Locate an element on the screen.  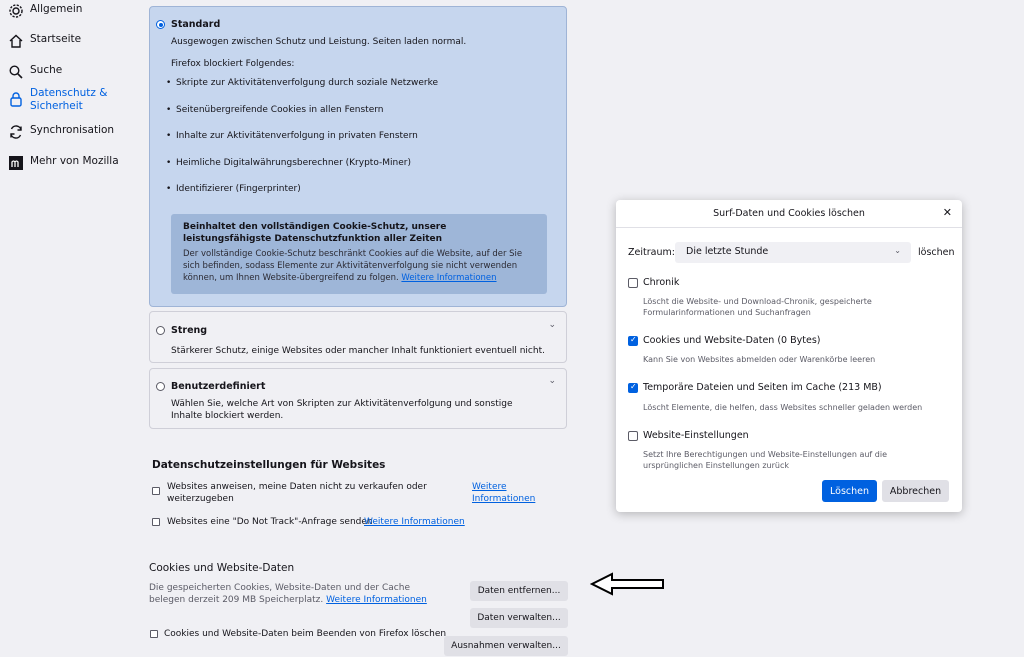
site-settings-label: Website-Einstellungen is located at coordinates (696, 435).